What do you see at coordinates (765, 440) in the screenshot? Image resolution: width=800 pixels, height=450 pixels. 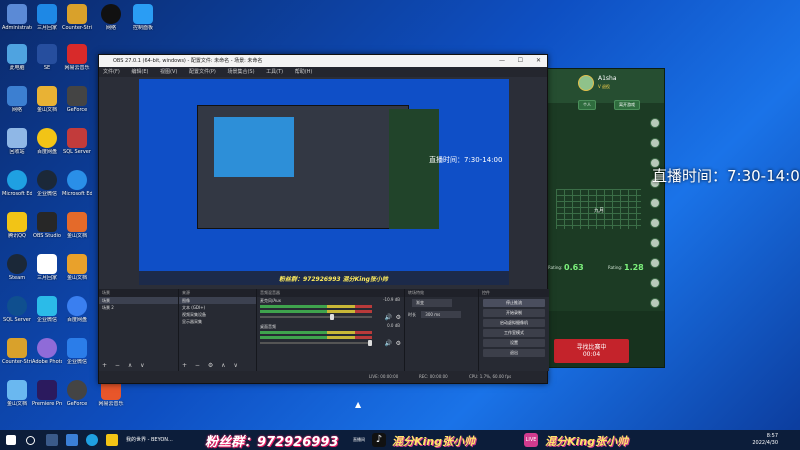 I see `system-clock: 8:57 2022/4/30` at bounding box center [765, 440].